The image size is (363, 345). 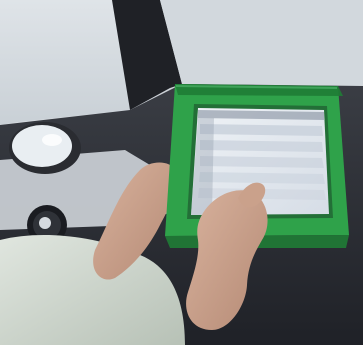 I want to click on windshield-view, so click(x=261, y=43).